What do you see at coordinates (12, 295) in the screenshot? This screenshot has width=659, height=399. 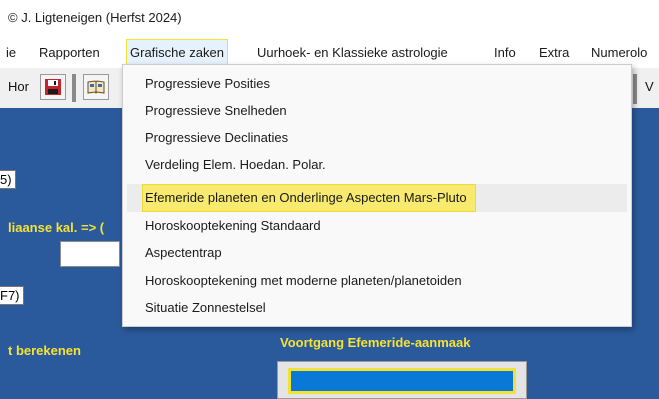 I see `side-field-2: F7)` at bounding box center [12, 295].